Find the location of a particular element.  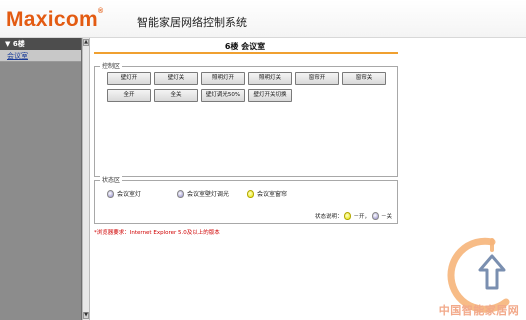

scroll-up-icon: ▲ is located at coordinates (86, 42).